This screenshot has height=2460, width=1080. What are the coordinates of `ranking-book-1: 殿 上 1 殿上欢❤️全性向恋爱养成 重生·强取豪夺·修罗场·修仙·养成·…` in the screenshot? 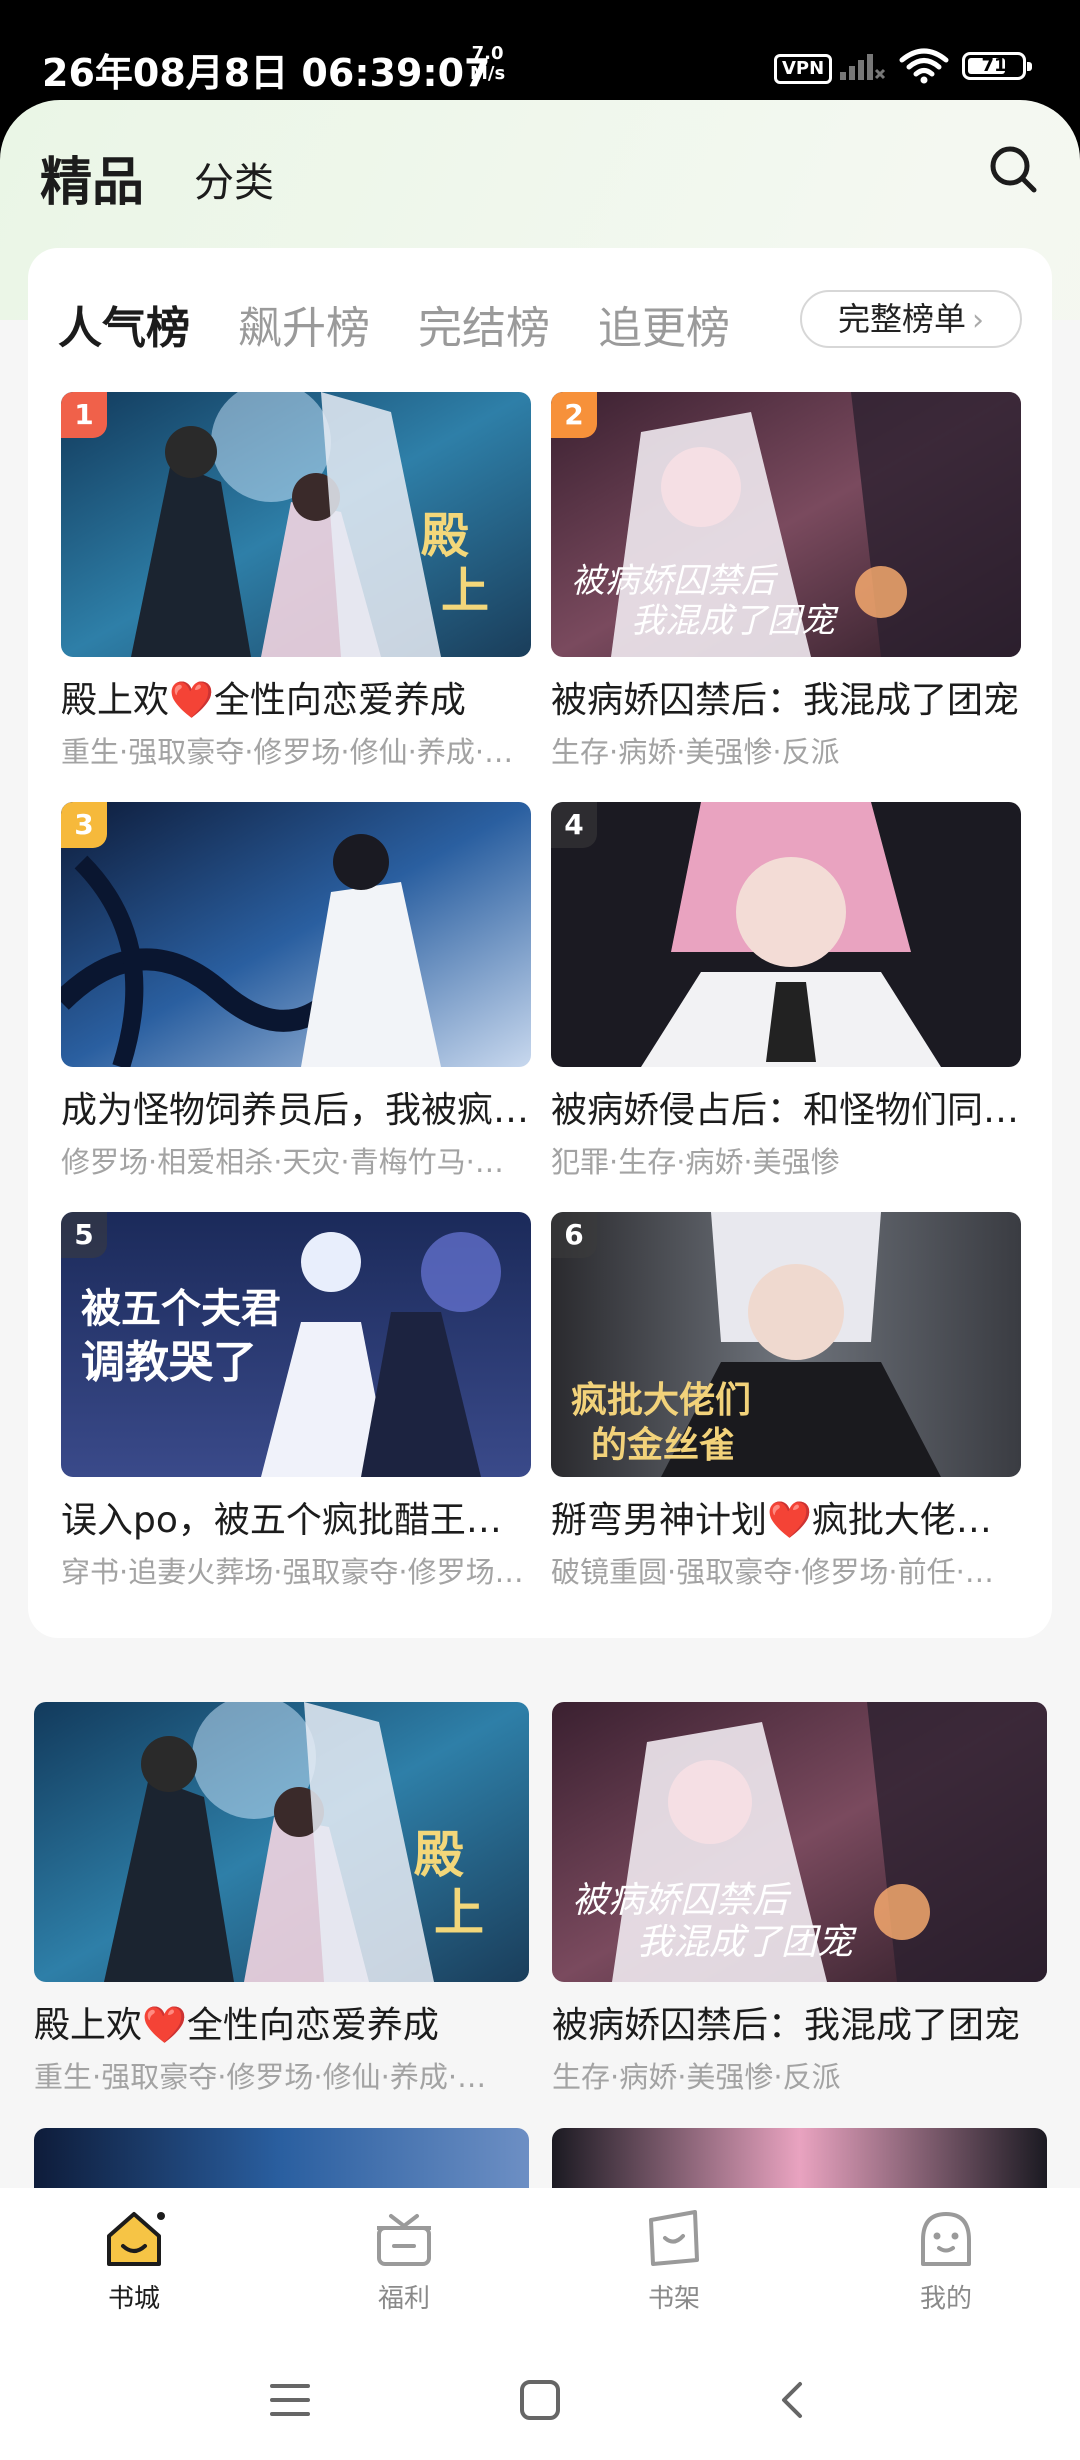 It's located at (296, 581).